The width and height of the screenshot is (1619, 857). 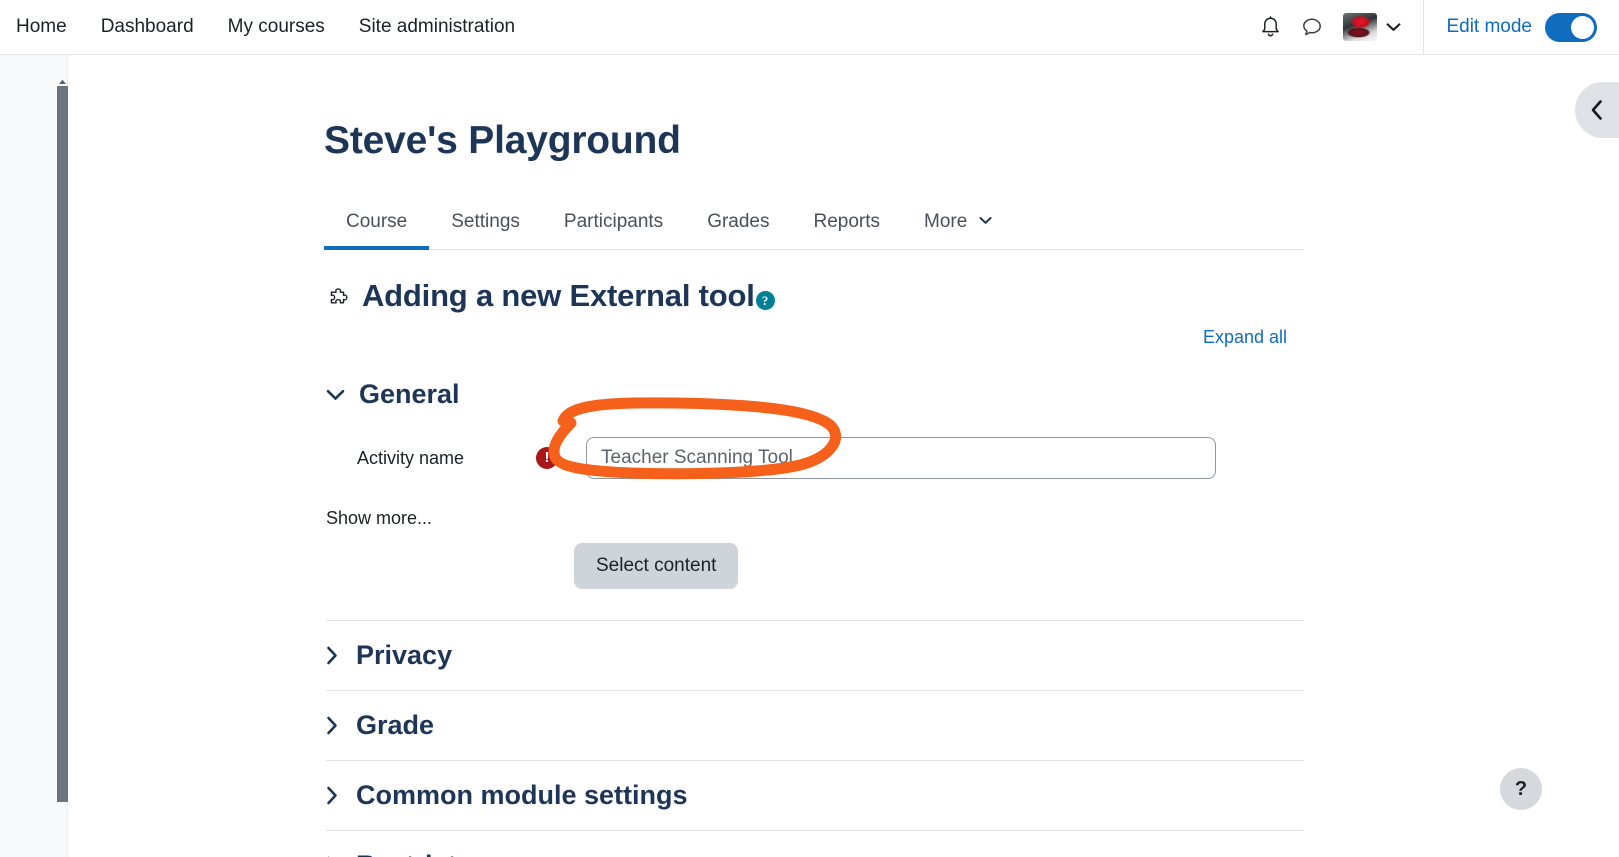 I want to click on required-exclamation-icon: !, so click(x=547, y=458).